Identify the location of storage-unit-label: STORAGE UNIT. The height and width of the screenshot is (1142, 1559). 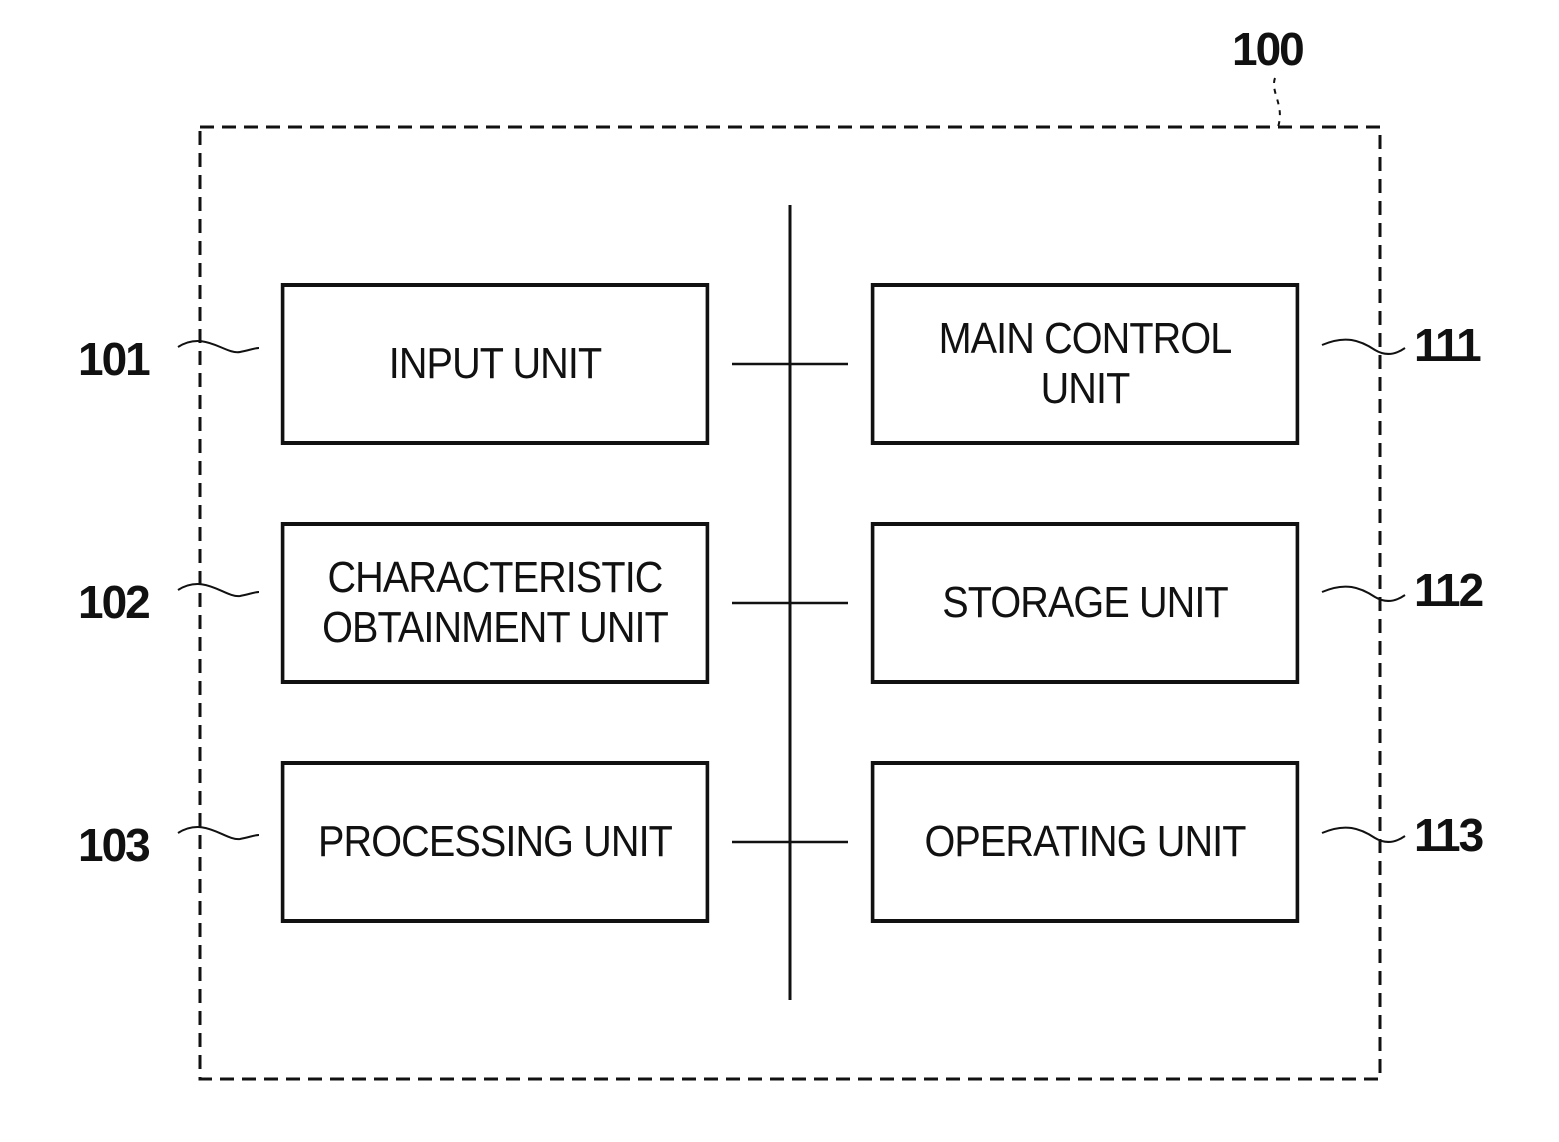
(1085, 602).